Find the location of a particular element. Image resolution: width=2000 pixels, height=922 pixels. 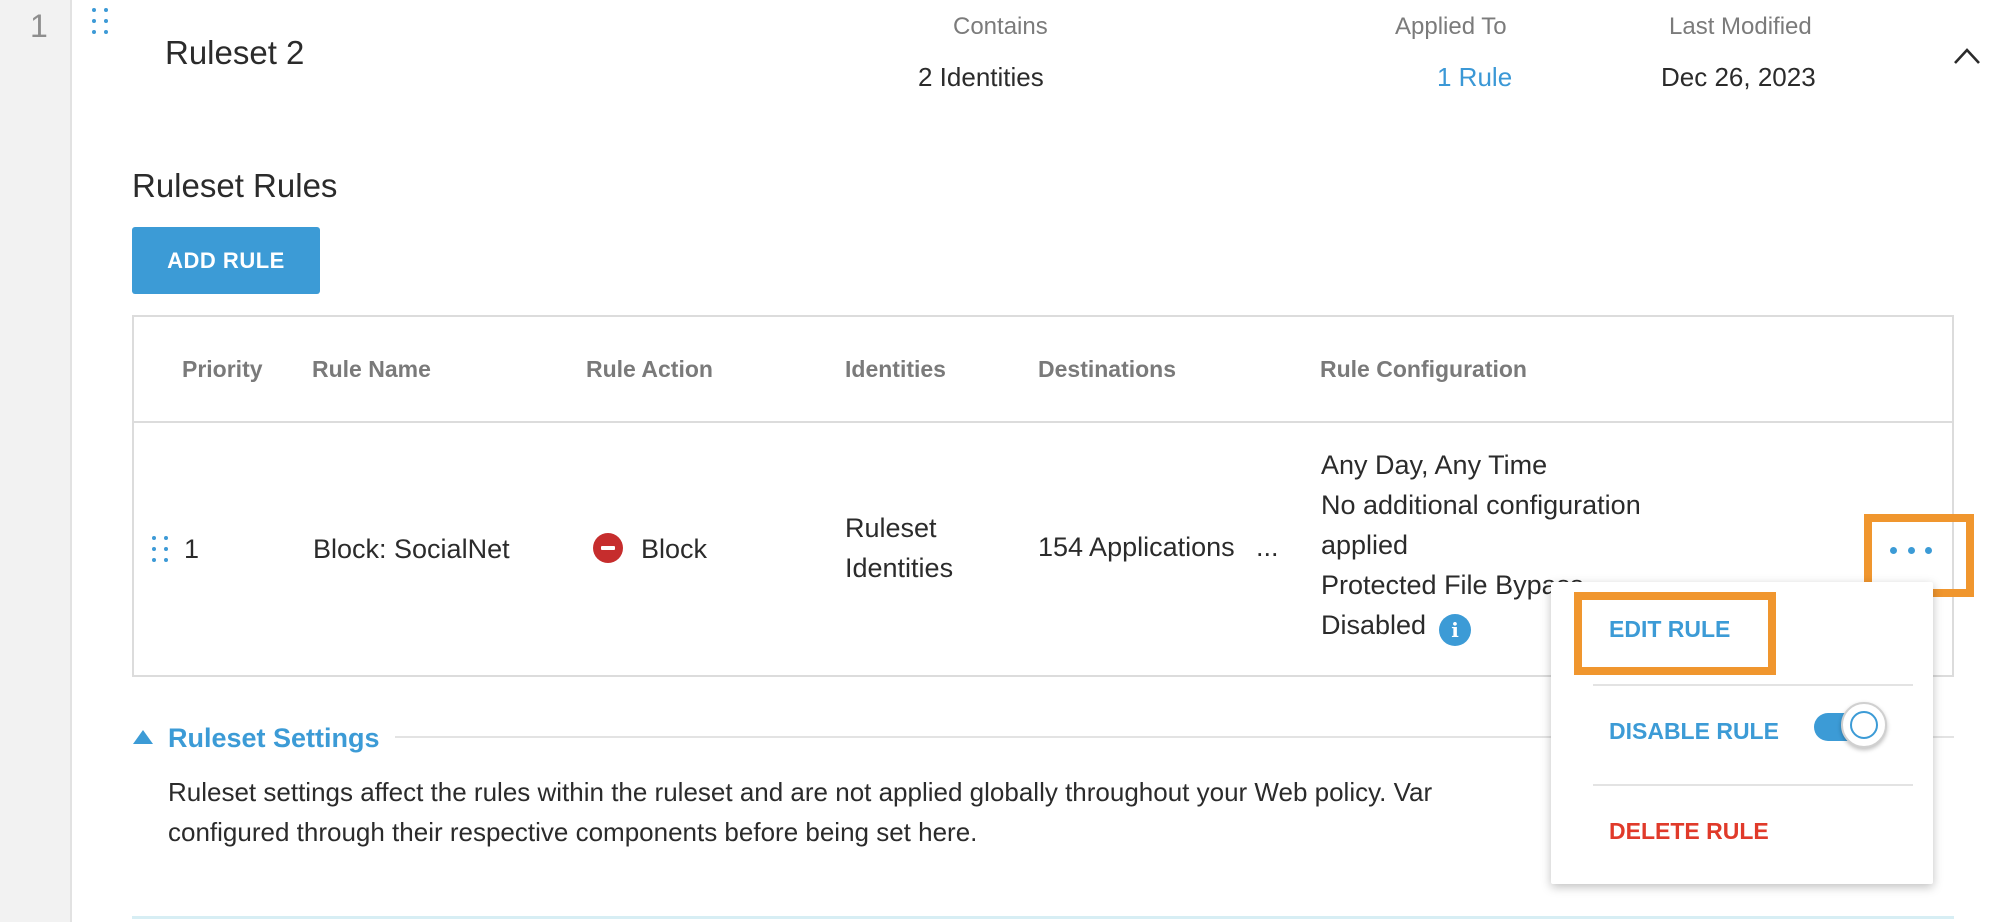

config-protected-file-bypass: Protected File Bypass is located at coordinates (1452, 585).